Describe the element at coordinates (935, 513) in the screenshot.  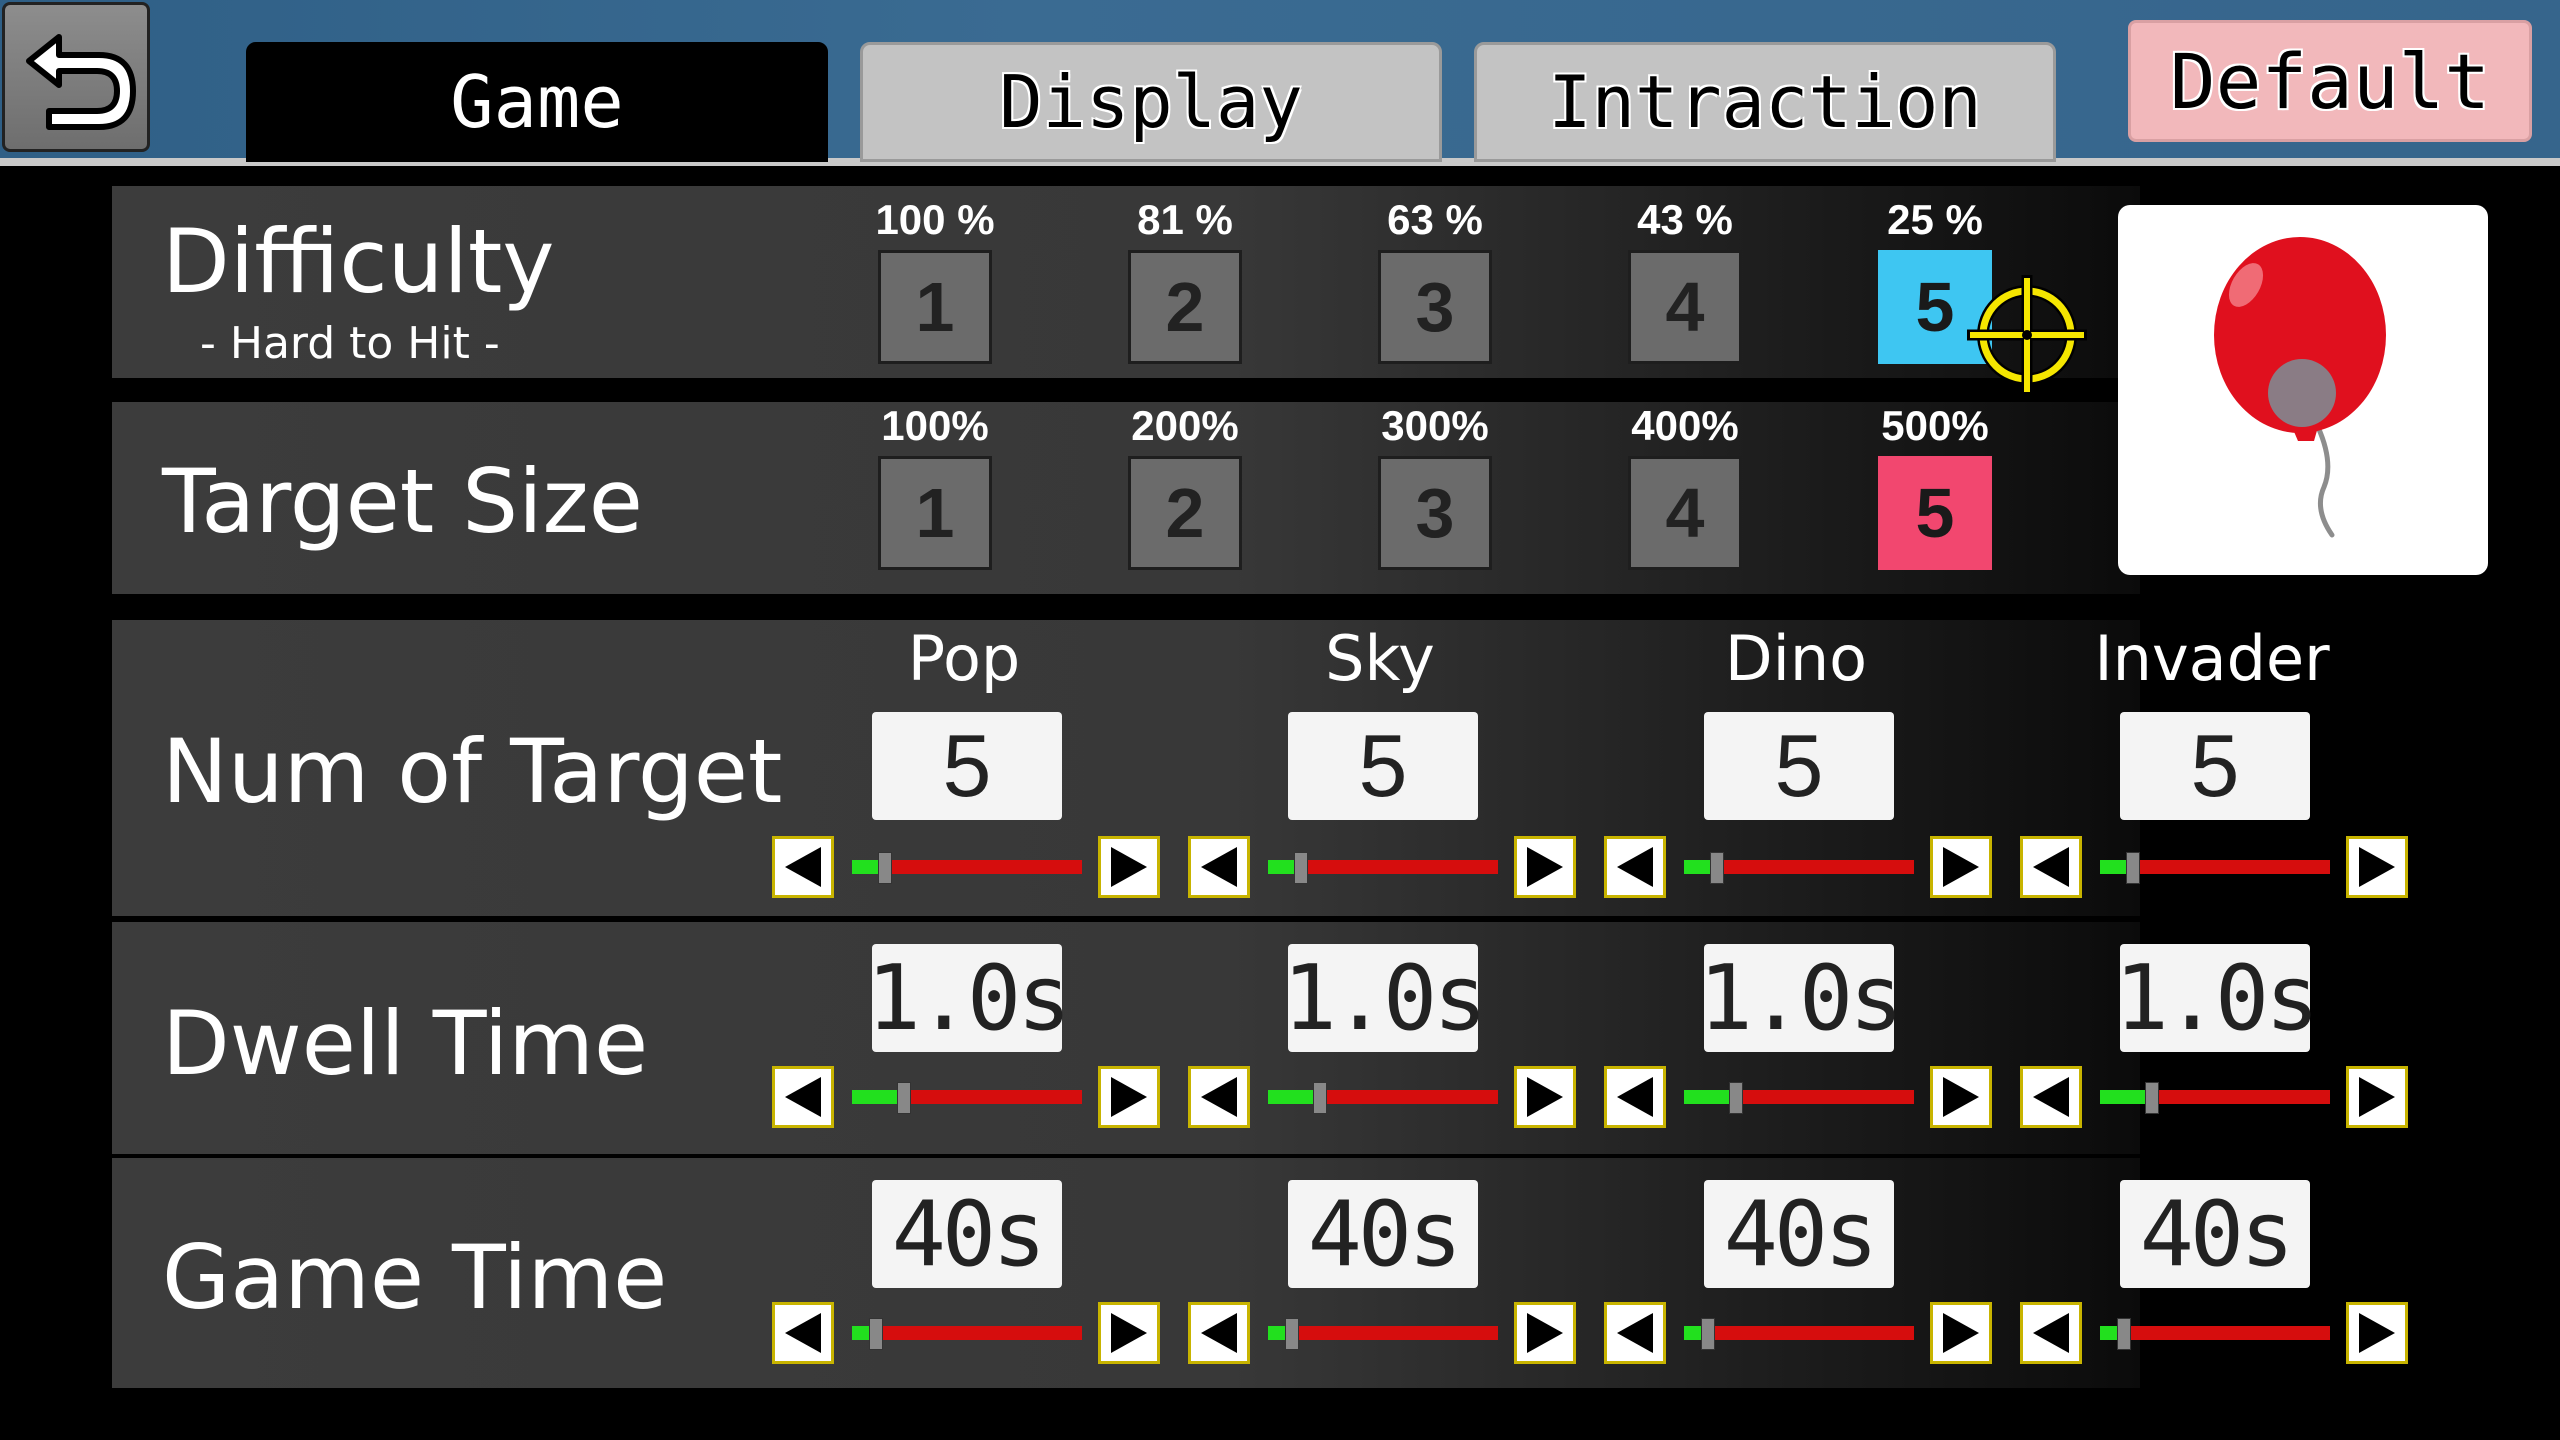
I see `target-size-option-button: 1` at that location.